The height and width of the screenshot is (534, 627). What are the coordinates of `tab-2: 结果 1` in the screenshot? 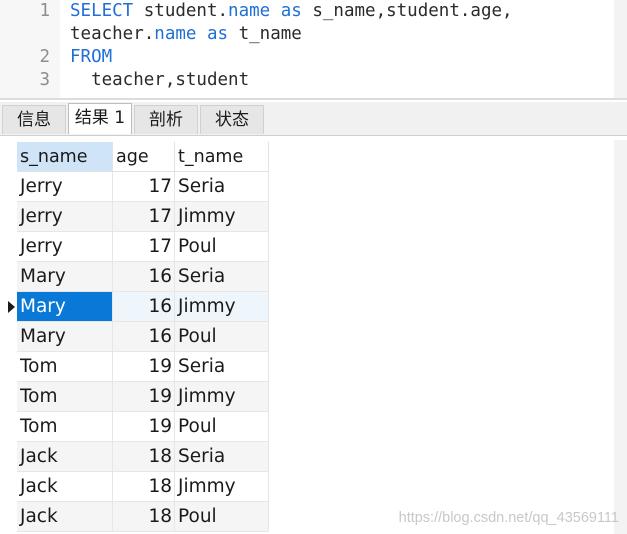 It's located at (100, 118).